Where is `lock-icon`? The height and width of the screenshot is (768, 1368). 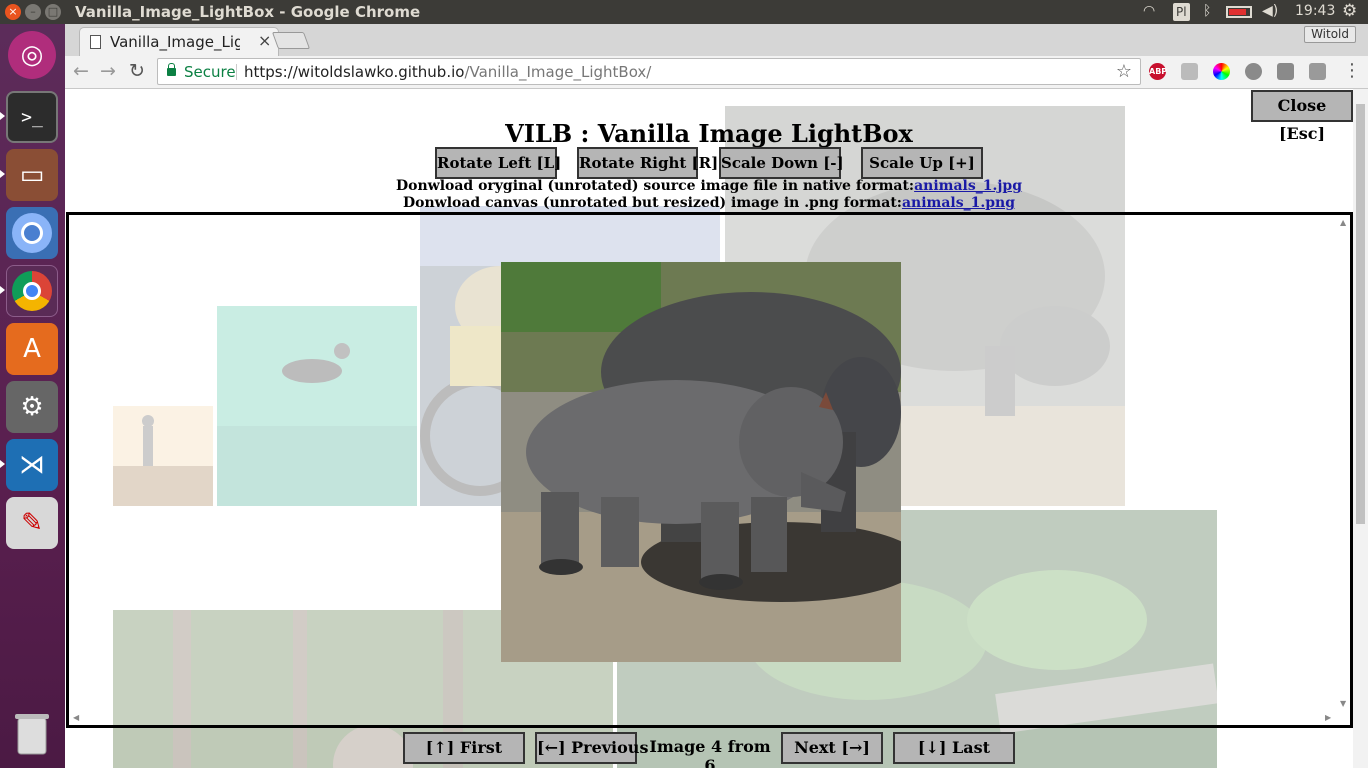 lock-icon is located at coordinates (171, 69).